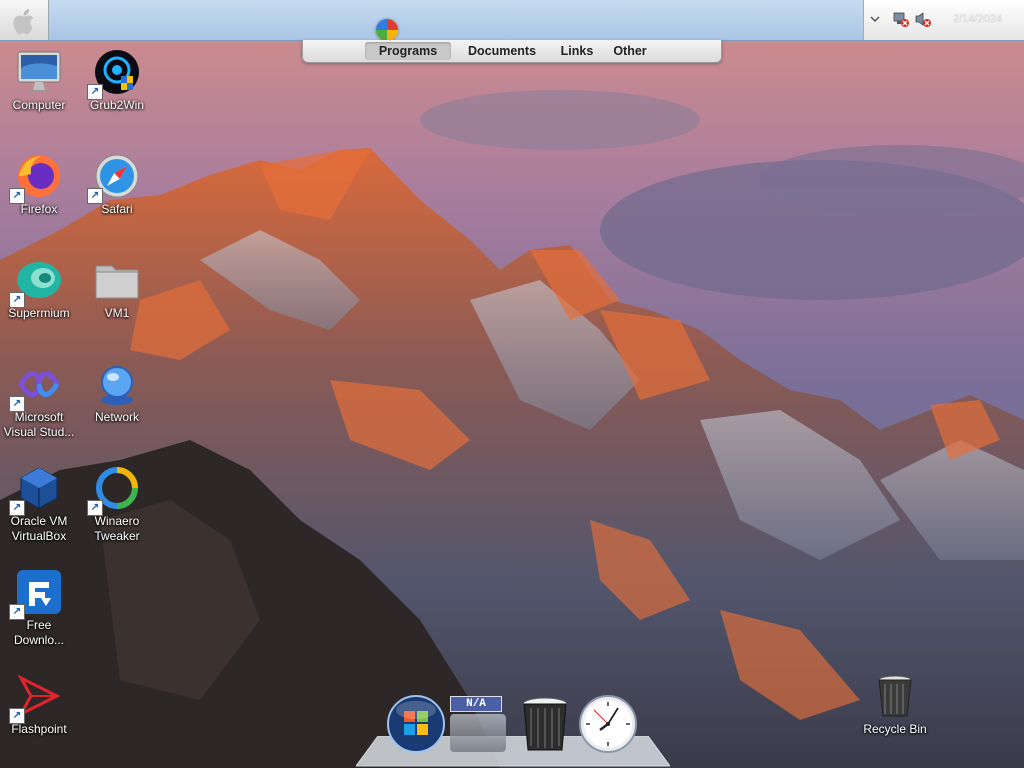 Image resolution: width=1024 pixels, height=773 pixels. I want to click on launcher-orb-icon, so click(387, 30).